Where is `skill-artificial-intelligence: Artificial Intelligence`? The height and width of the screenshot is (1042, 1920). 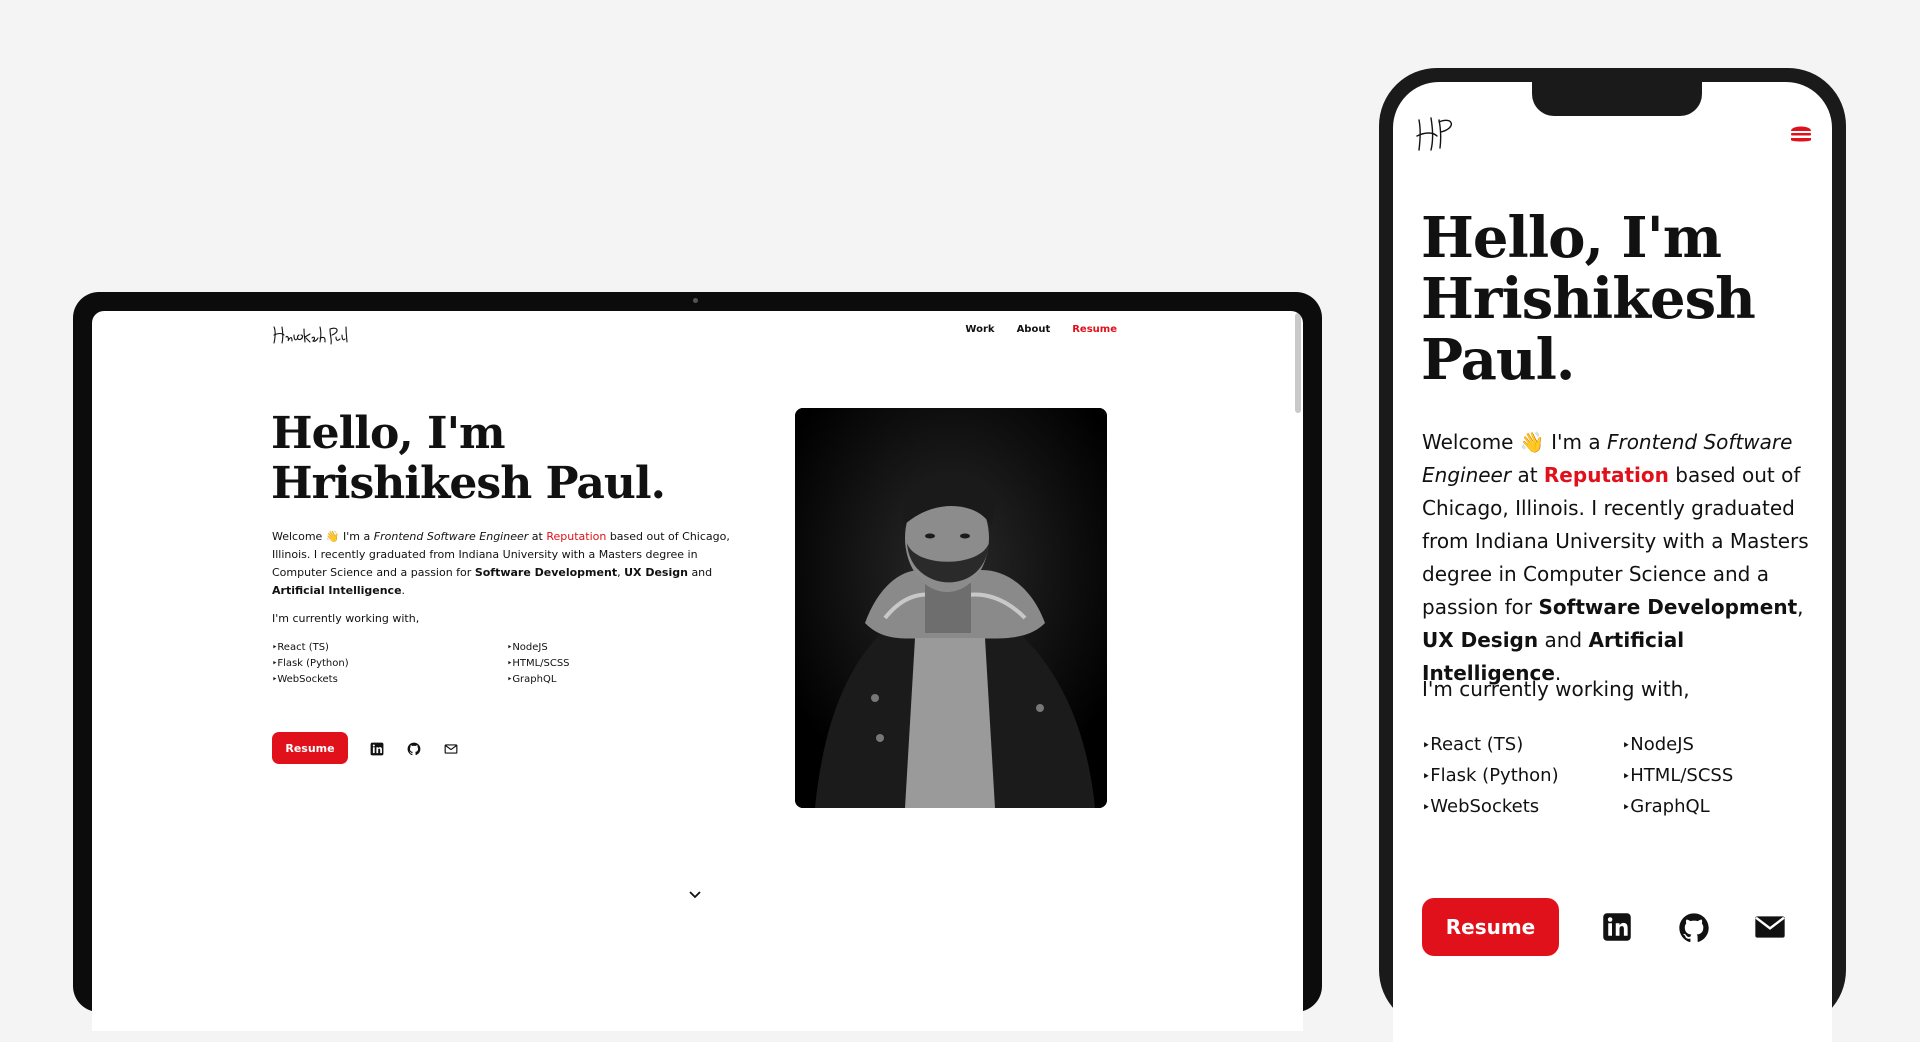 skill-artificial-intelligence: Artificial Intelligence is located at coordinates (337, 590).